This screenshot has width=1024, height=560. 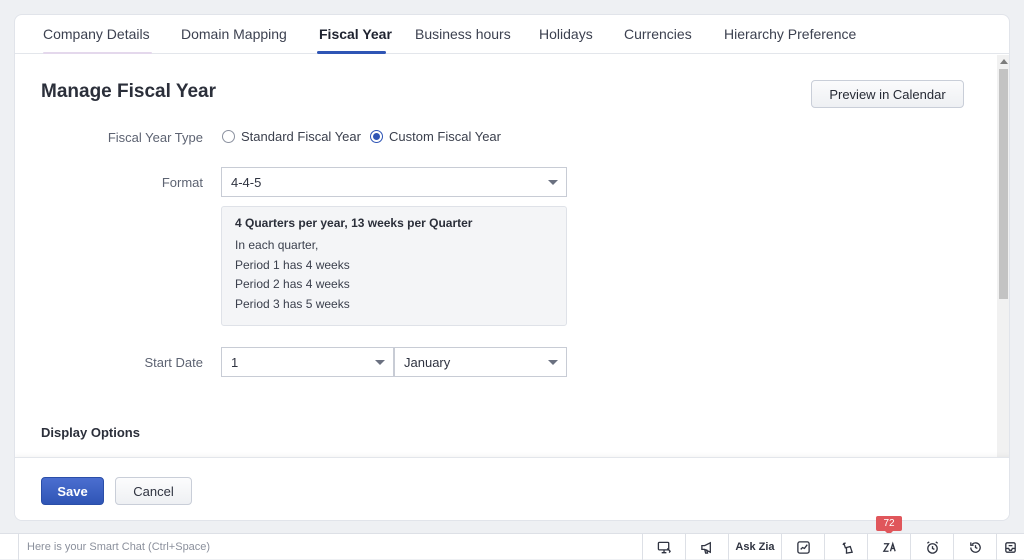 I want to click on alarm-clock-icon, so click(x=932, y=547).